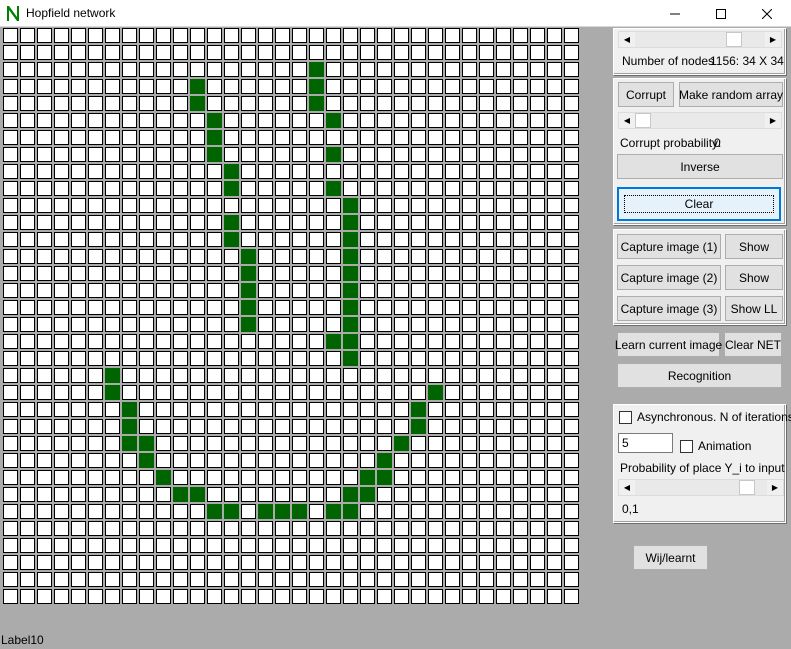 The height and width of the screenshot is (649, 791). Describe the element at coordinates (721, 13) in the screenshot. I see `maximize-button` at that location.